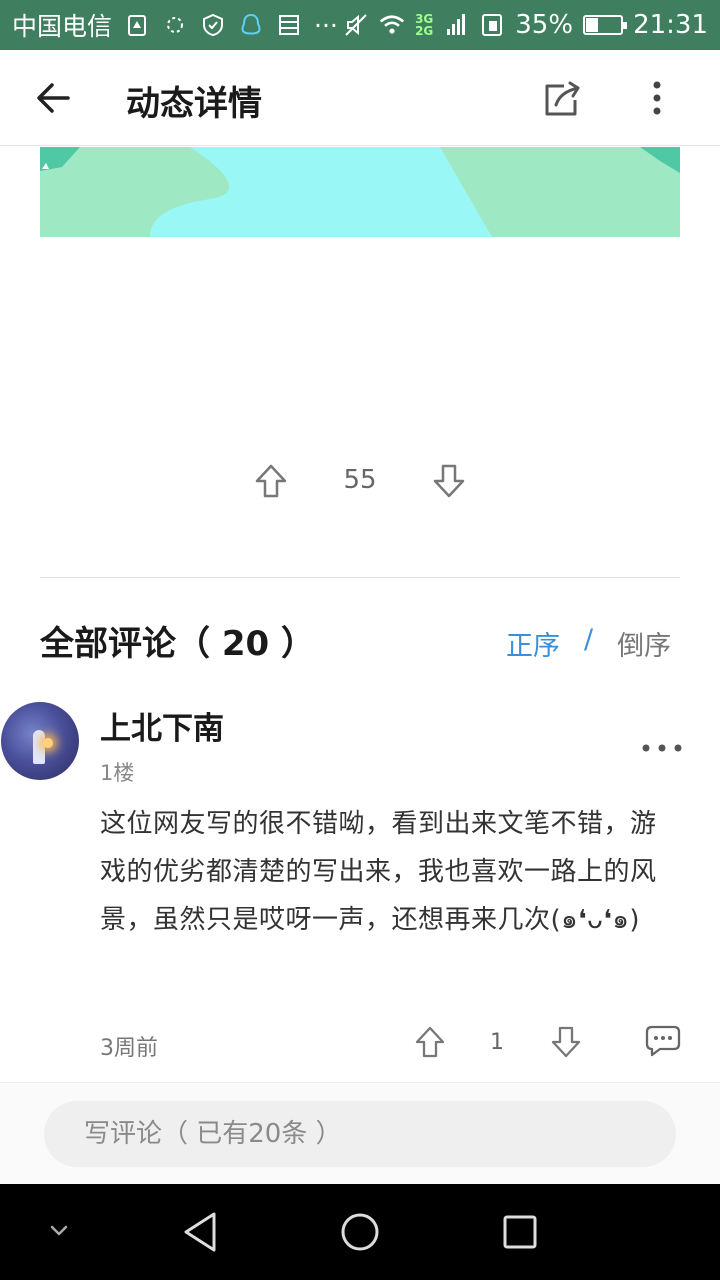 This screenshot has height=1280, width=720. I want to click on comment-floor: 1楼, so click(117, 773).